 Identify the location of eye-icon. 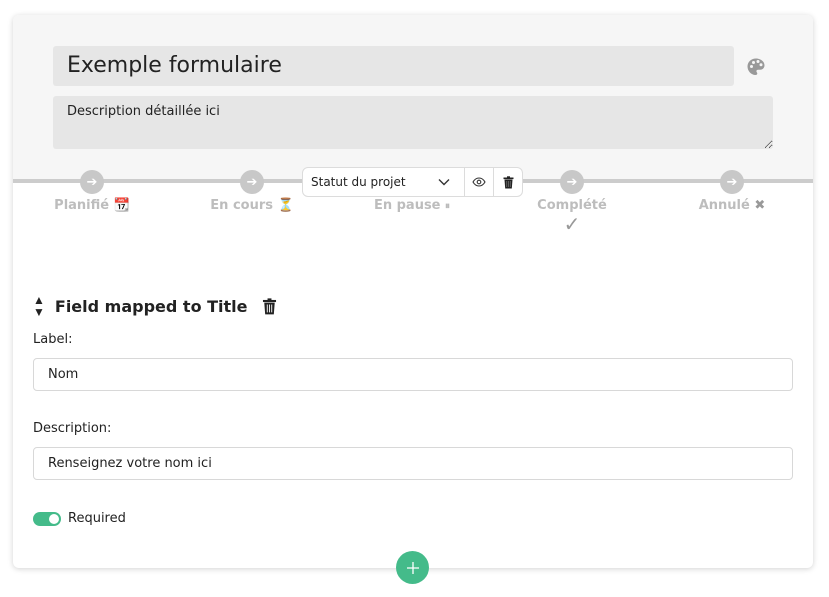
(479, 182).